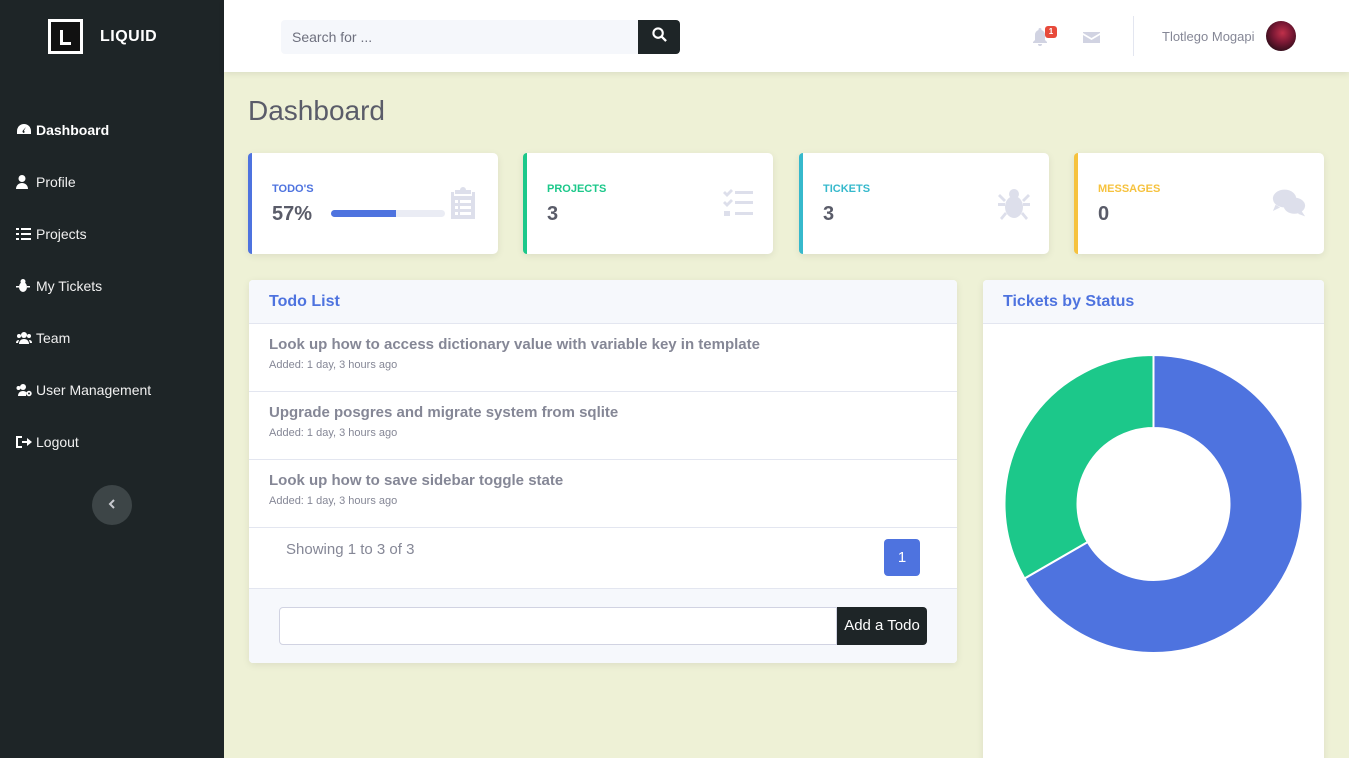 Image resolution: width=1349 pixels, height=758 pixels. What do you see at coordinates (1129, 189) in the screenshot?
I see `card-label: MESSAGES` at bounding box center [1129, 189].